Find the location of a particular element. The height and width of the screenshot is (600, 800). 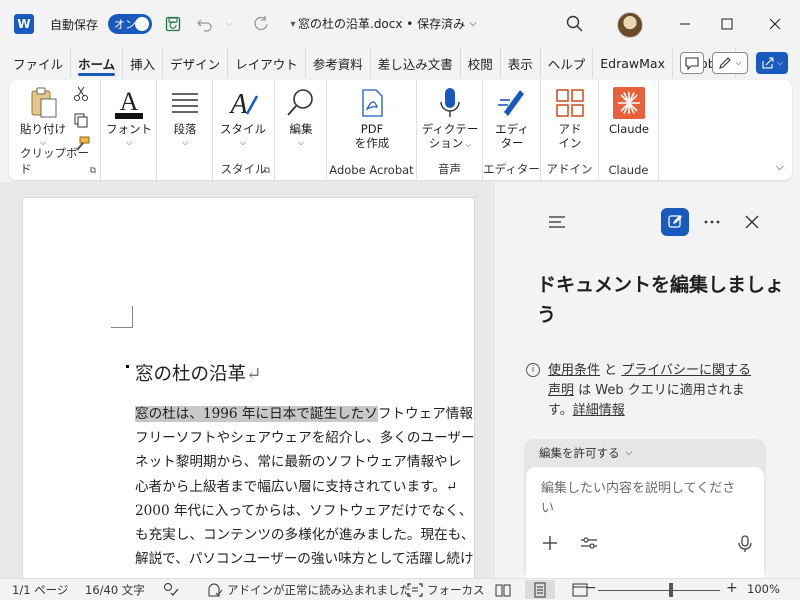

prompt-card: 編集を許可する ⌵ 編集したい内容を説明してください is located at coordinates (645, 513).